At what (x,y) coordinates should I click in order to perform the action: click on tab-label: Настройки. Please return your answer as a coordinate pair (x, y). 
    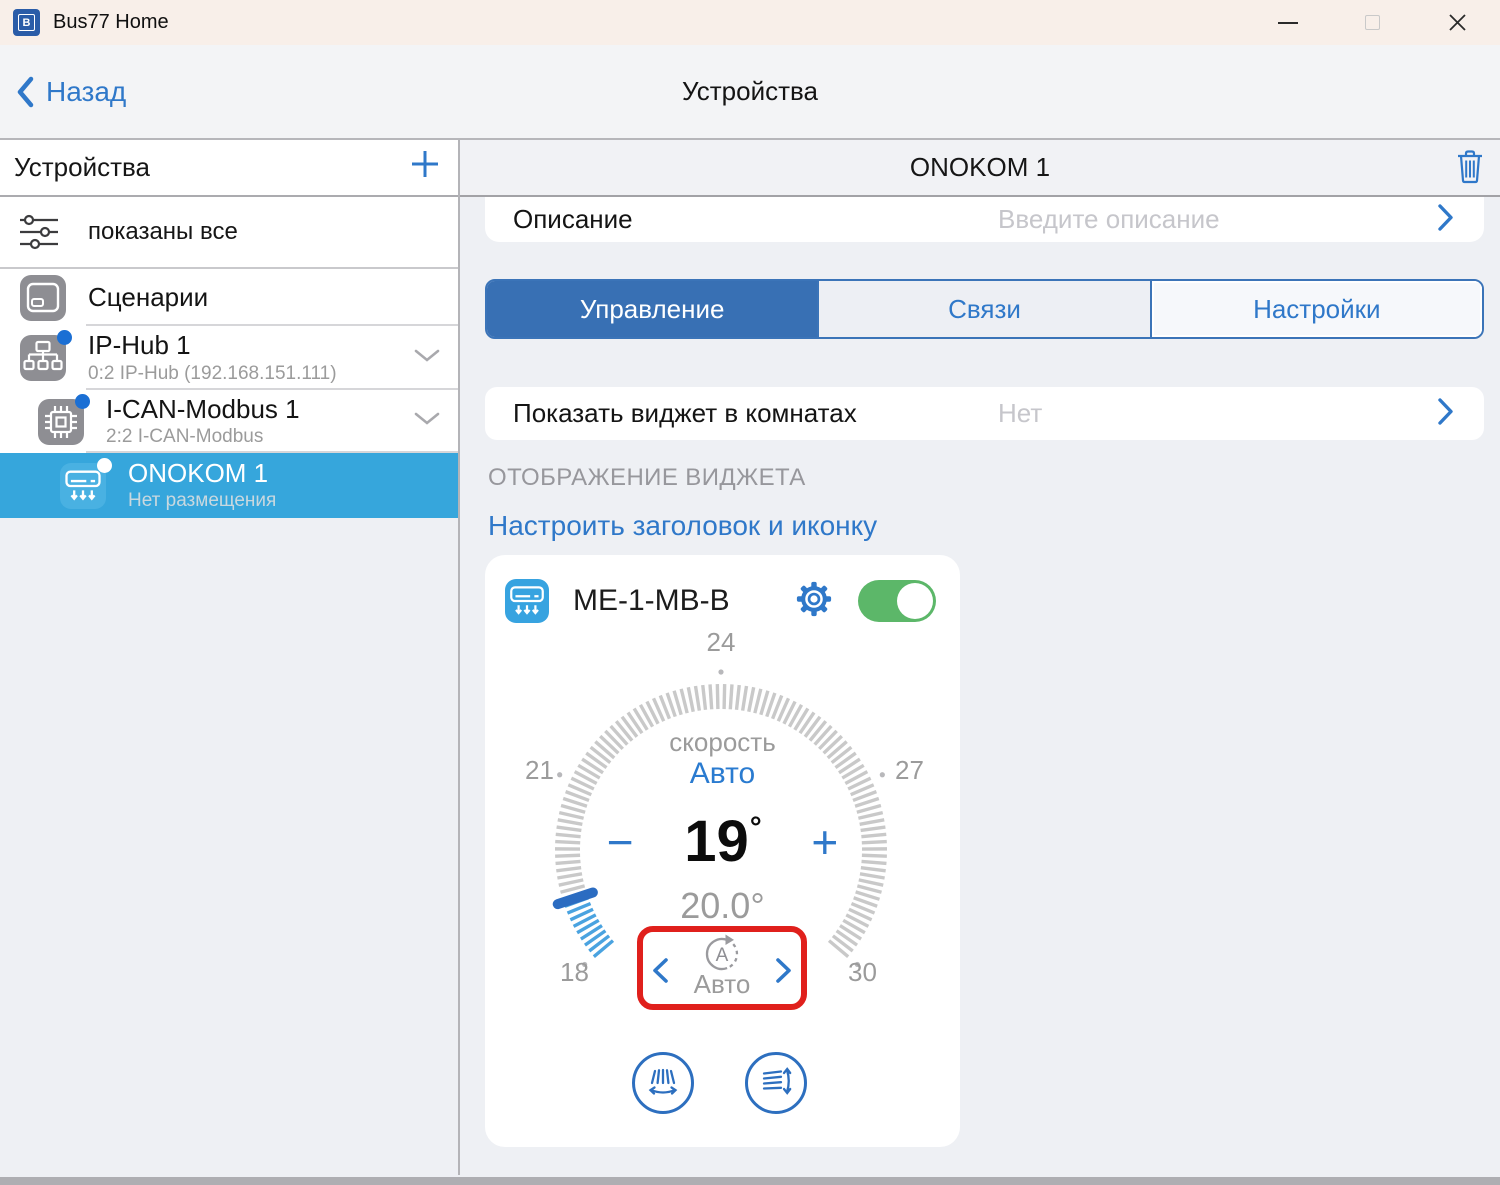
    Looking at the image, I should click on (1317, 308).